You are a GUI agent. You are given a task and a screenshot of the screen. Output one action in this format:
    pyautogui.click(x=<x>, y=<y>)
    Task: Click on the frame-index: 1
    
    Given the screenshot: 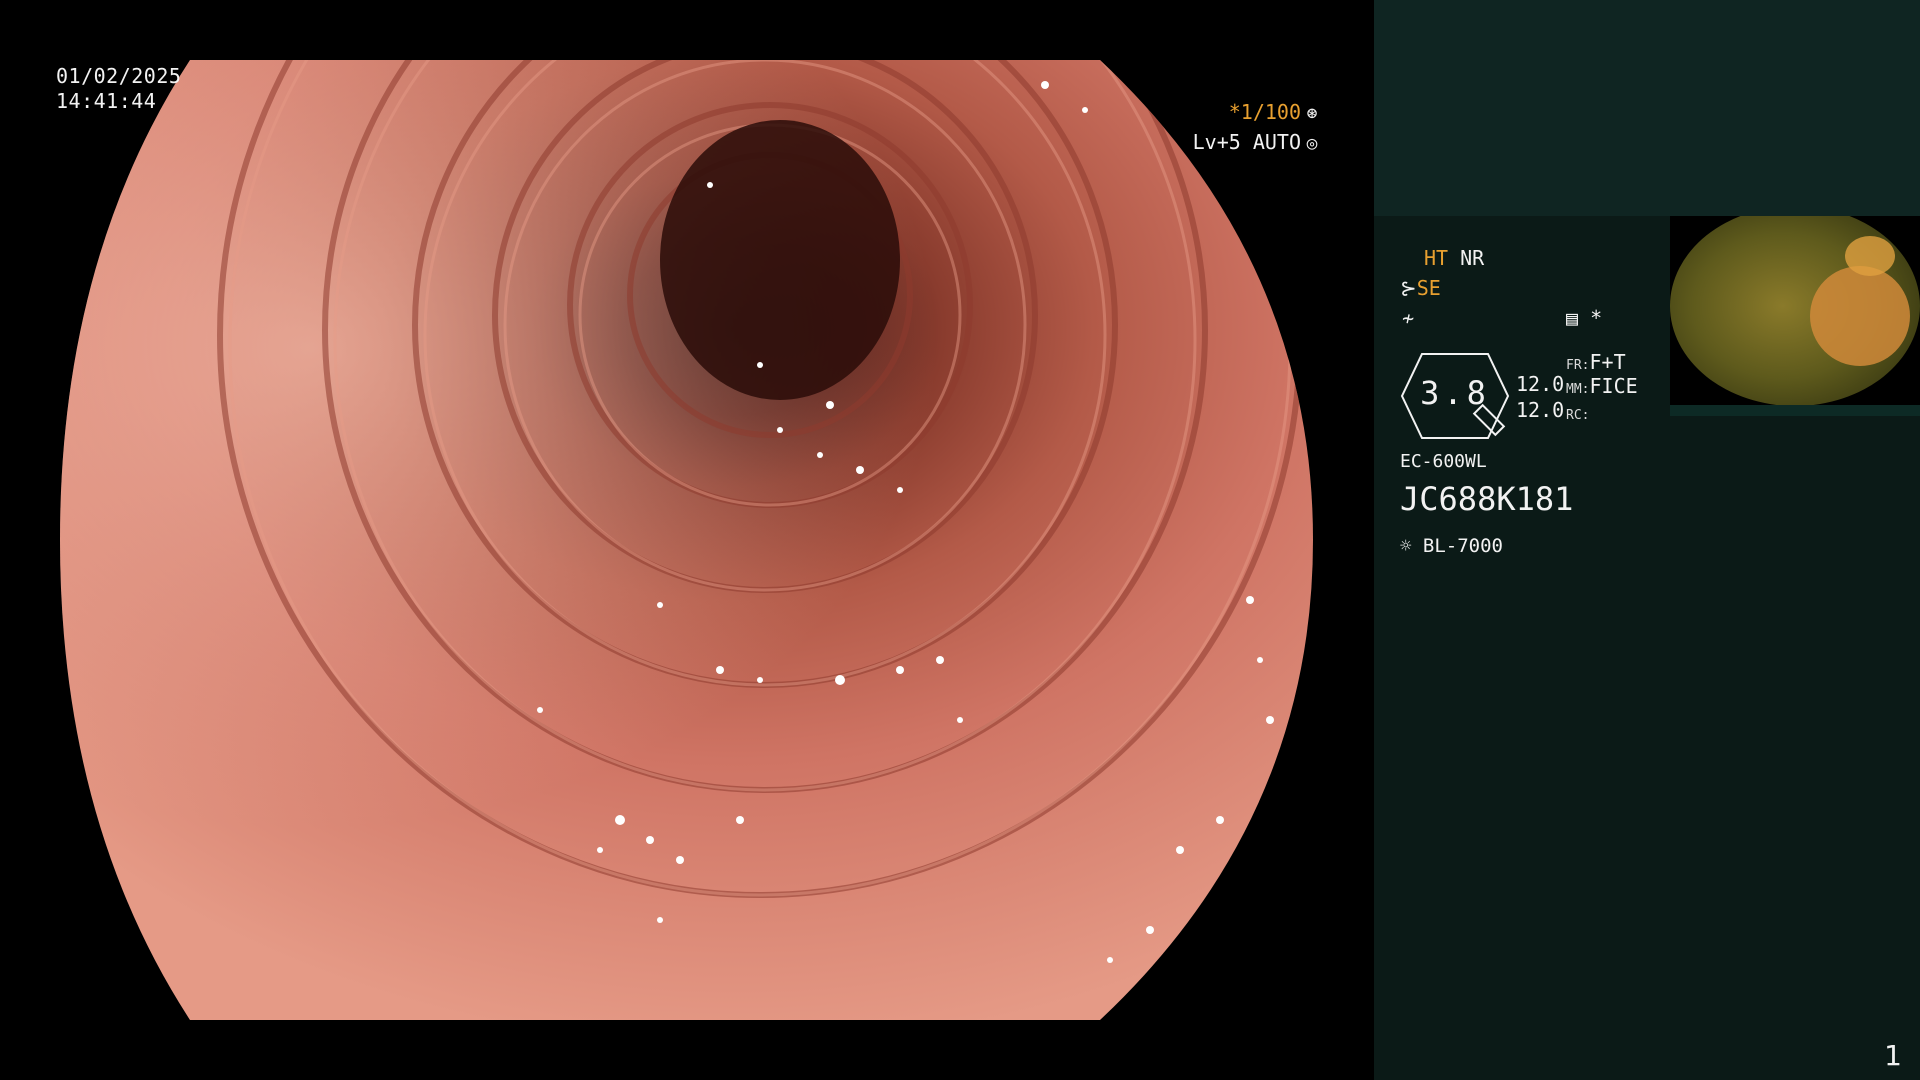 What is the action you would take?
    pyautogui.click(x=1893, y=1055)
    